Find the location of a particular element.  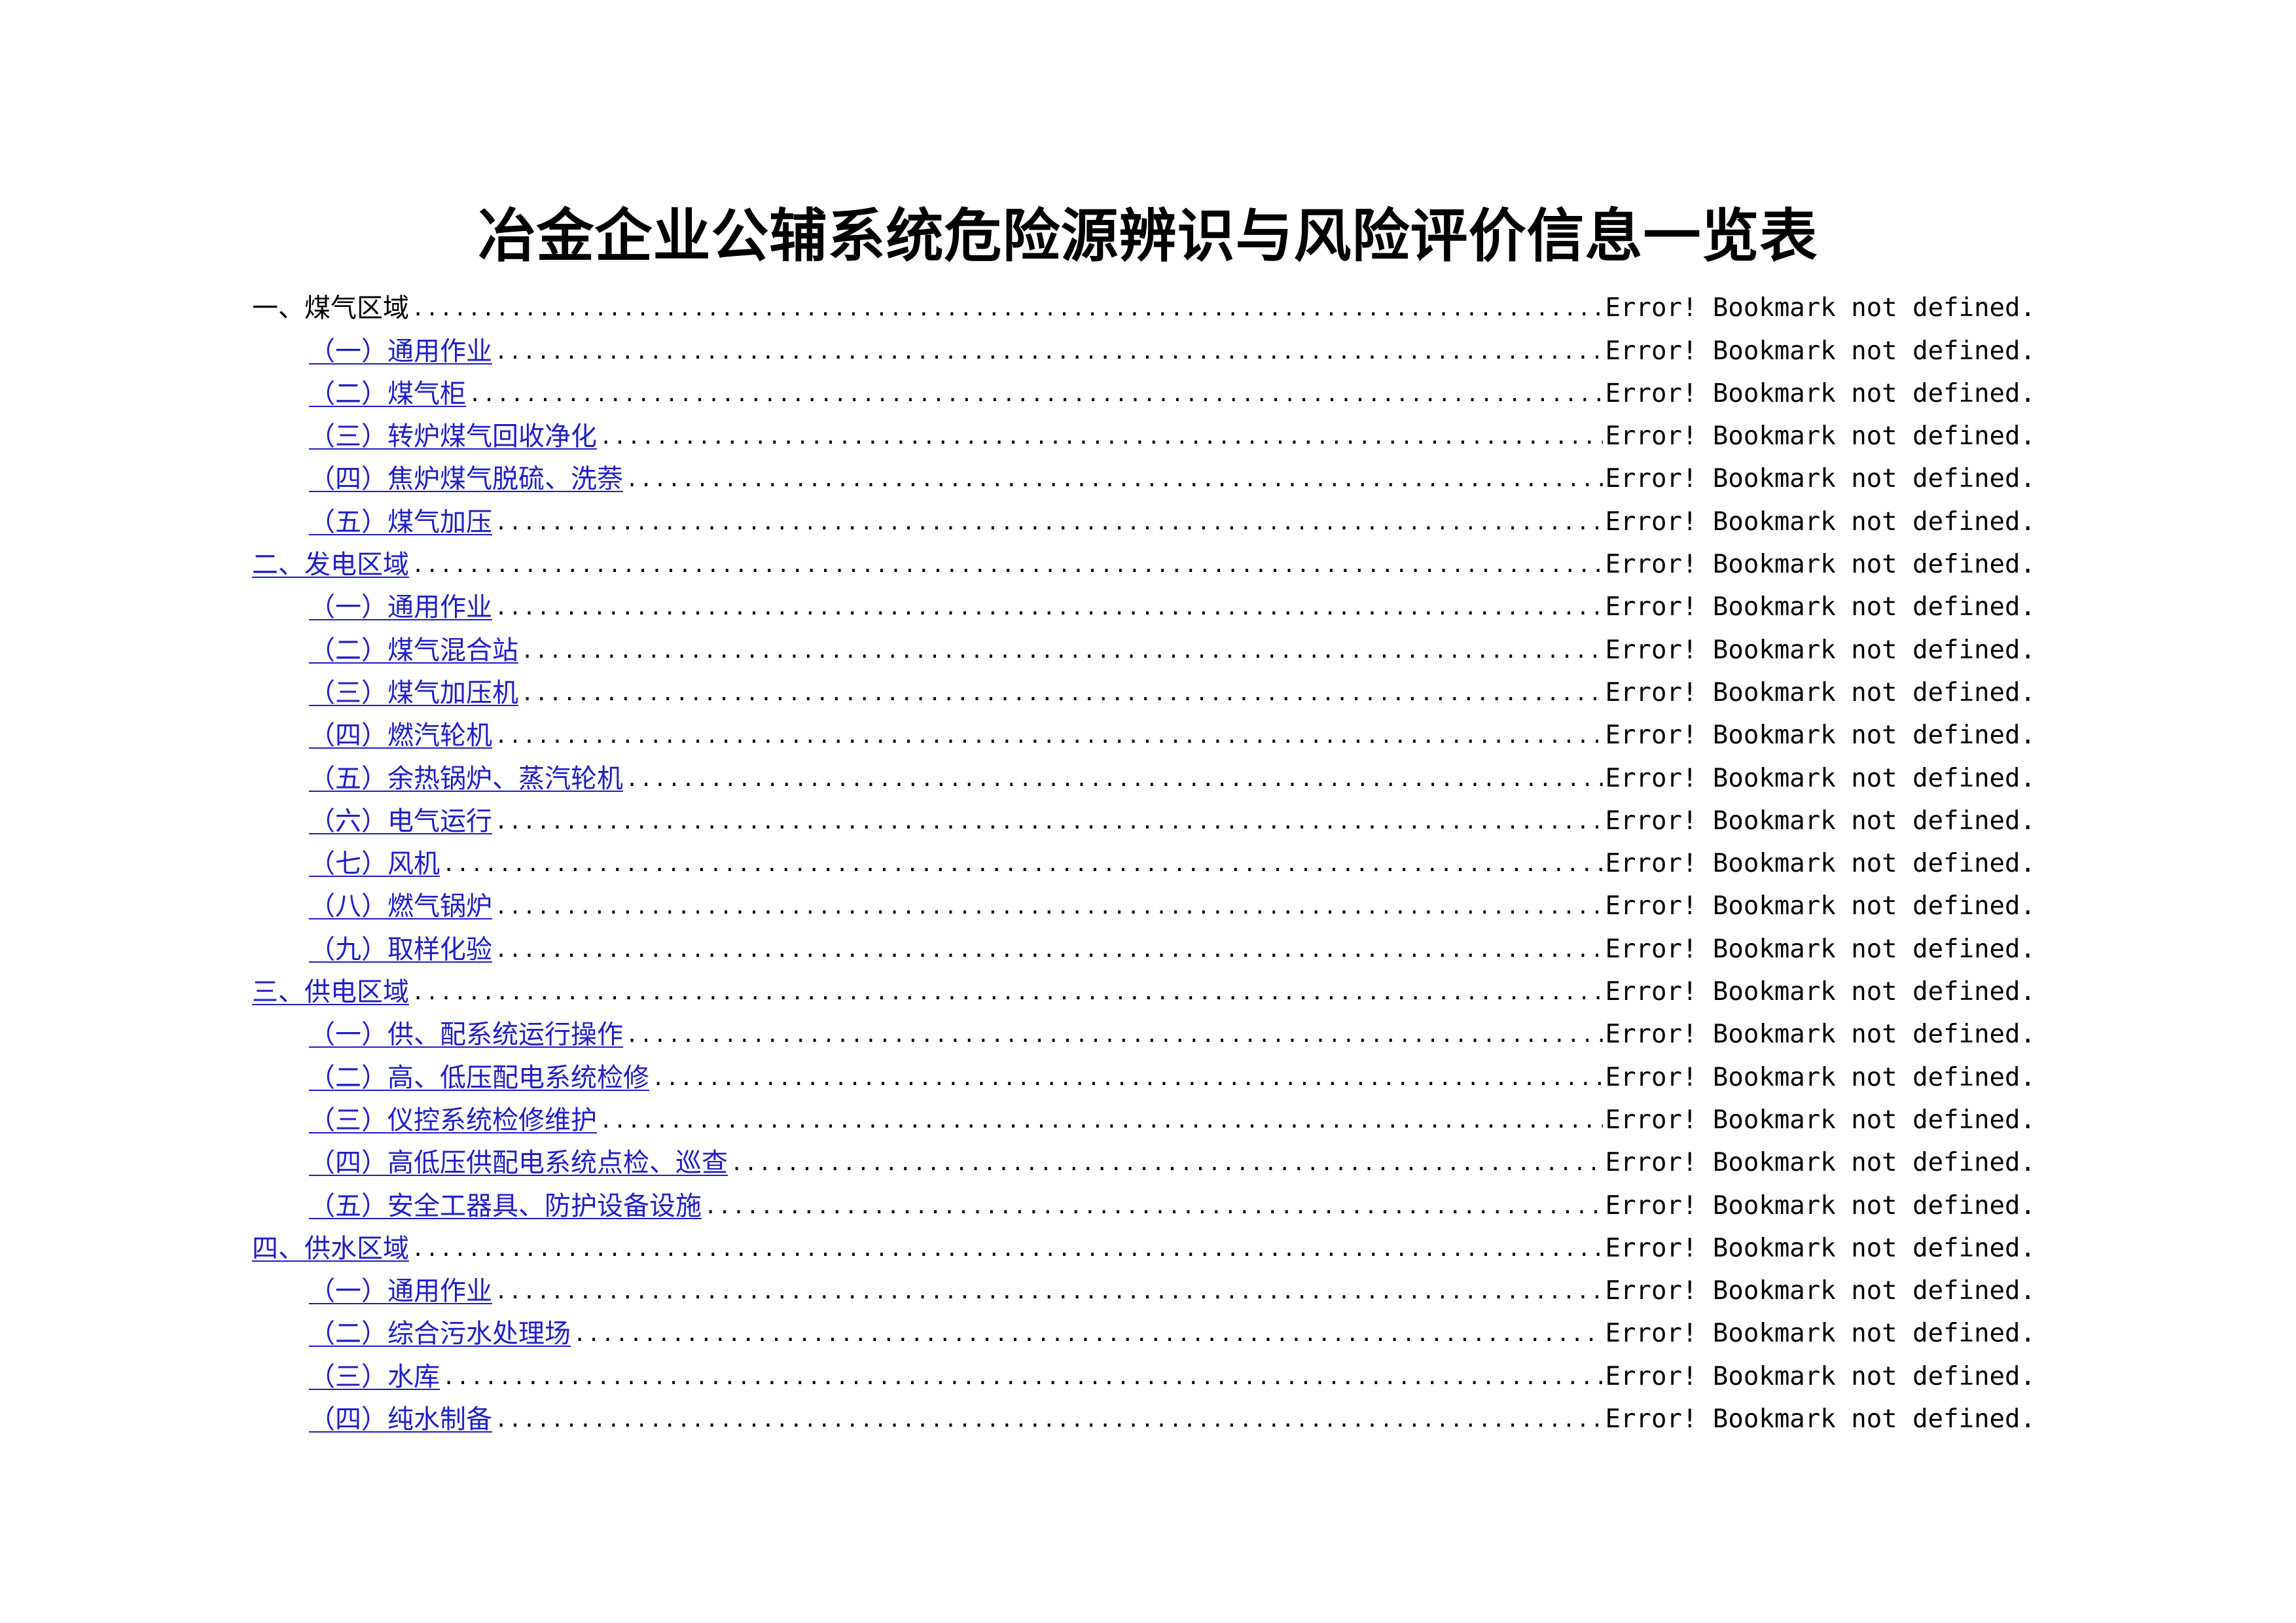

toc-section-1: 一、煤气区域 Error! Bookmark not defined. is located at coordinates (1144, 303).